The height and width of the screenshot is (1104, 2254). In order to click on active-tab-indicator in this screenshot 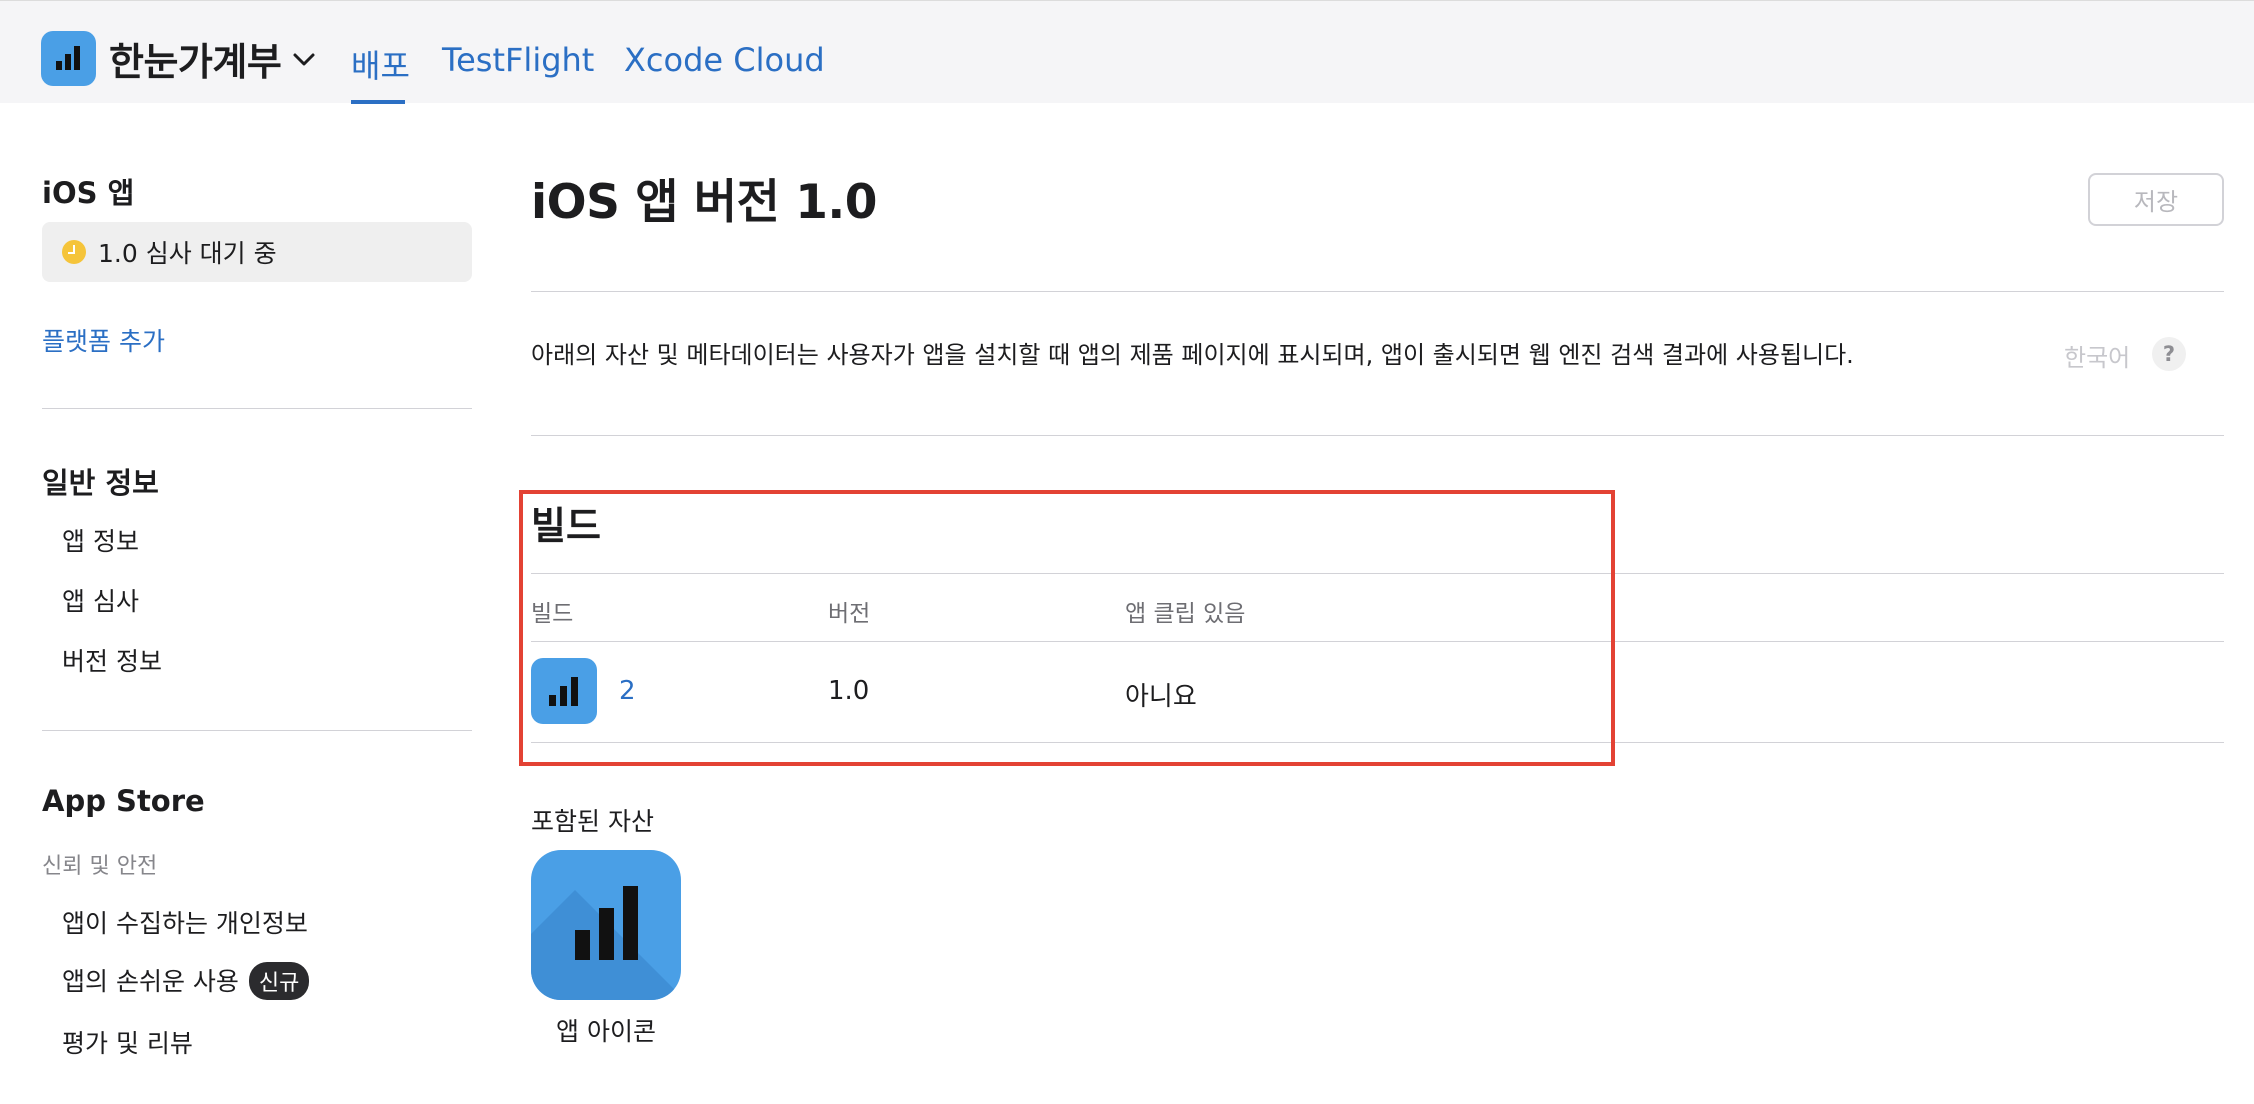, I will do `click(378, 102)`.